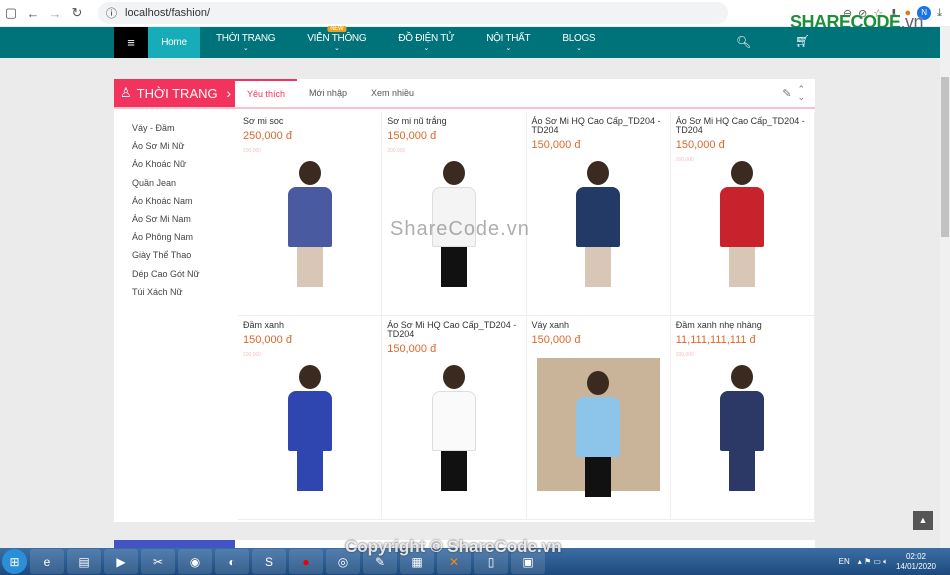 Image resolution: width=950 pixels, height=575 pixels. Describe the element at coordinates (328, 93) in the screenshot. I see `tab-moi-nhap: Mới nhập` at that location.